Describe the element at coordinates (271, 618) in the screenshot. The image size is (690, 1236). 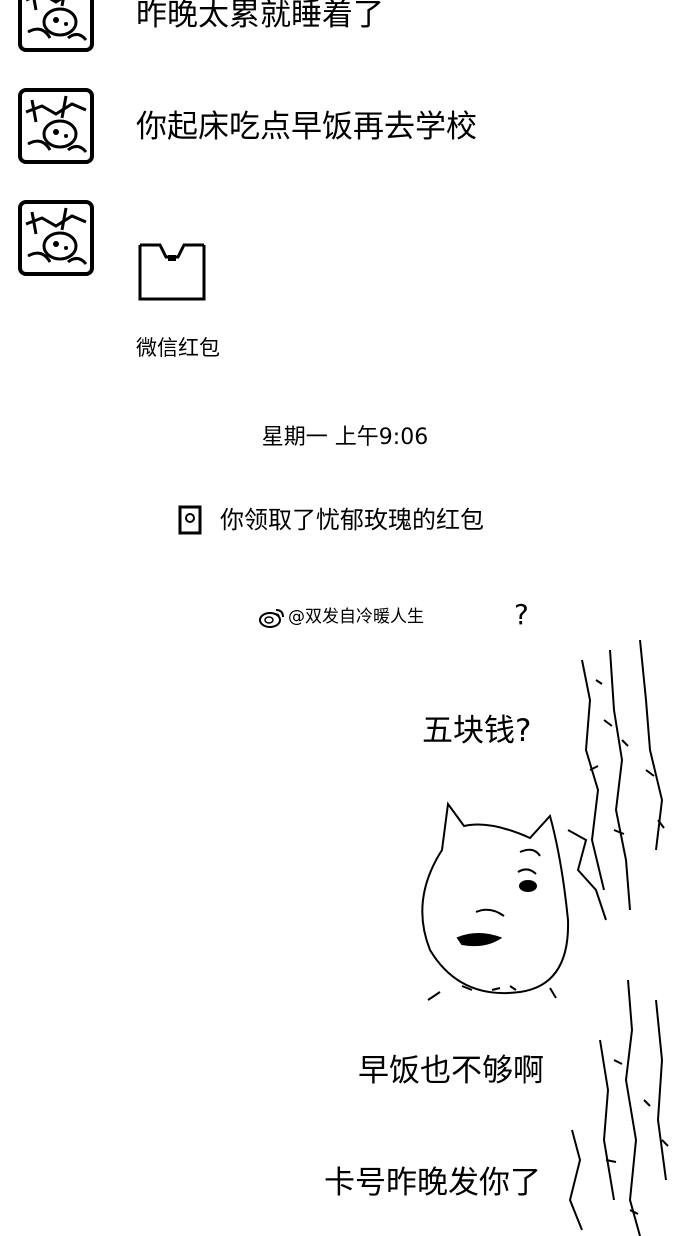
I see `weibo-icon` at that location.